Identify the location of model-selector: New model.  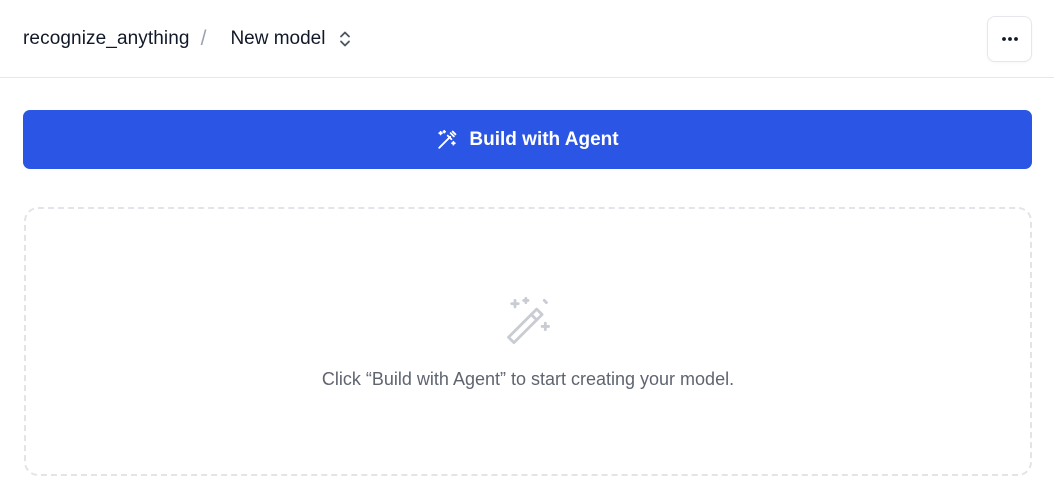
(291, 39).